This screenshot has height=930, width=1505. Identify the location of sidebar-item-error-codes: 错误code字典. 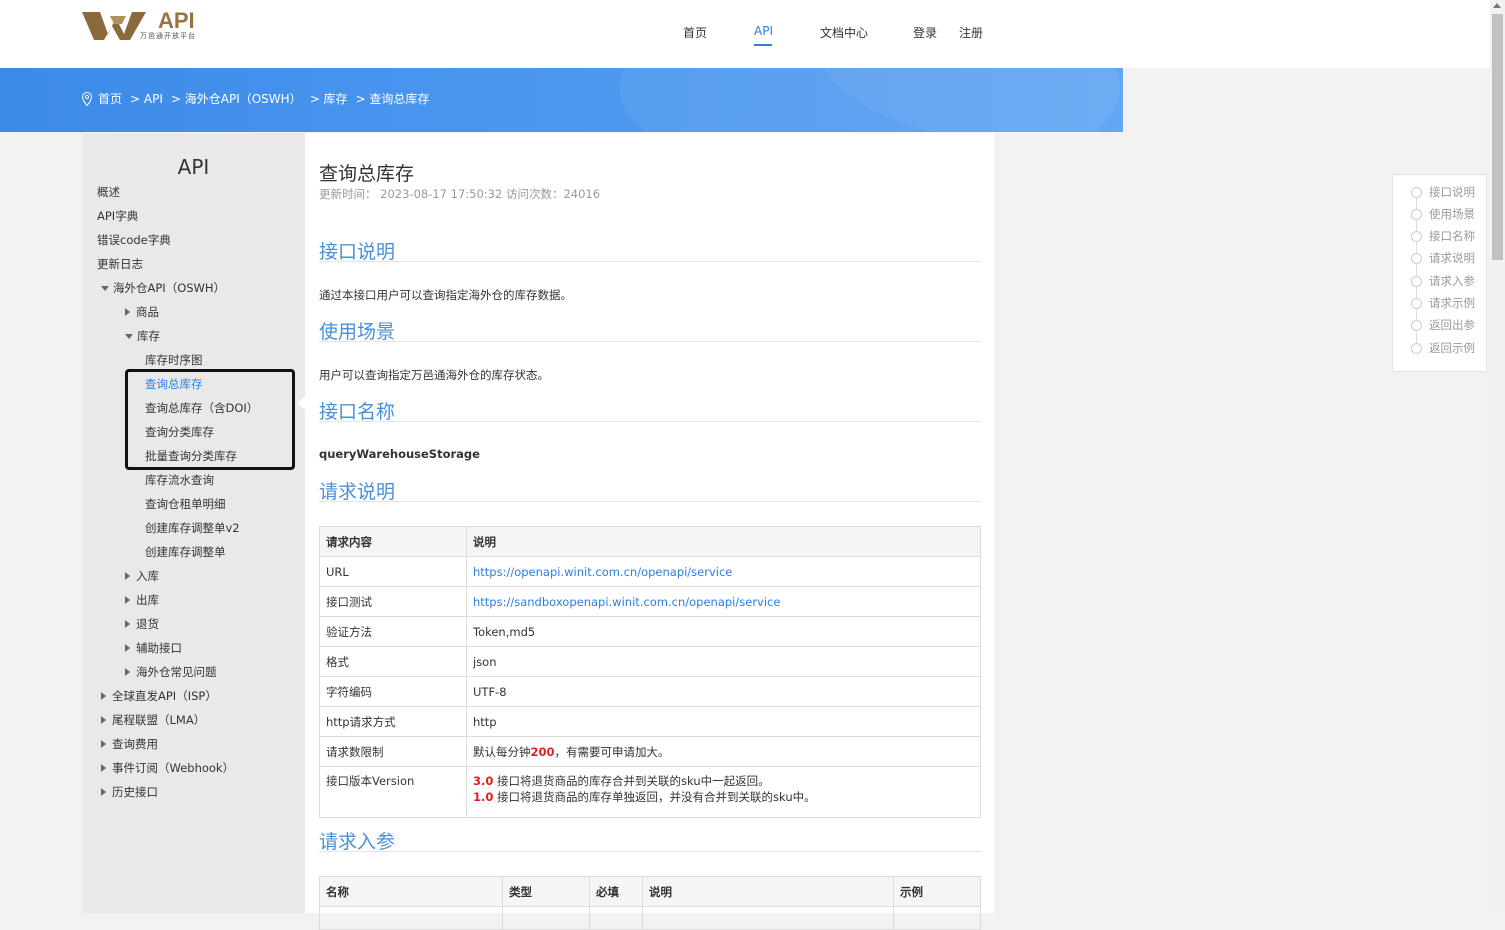
(134, 240).